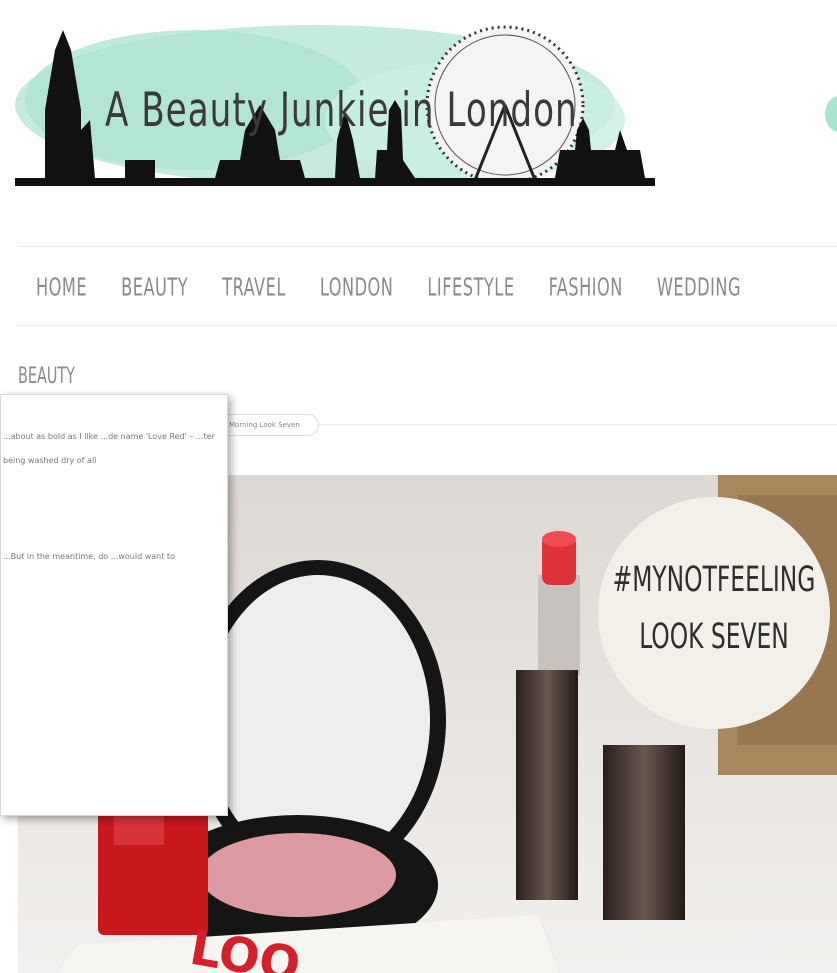 The image size is (837, 973). Describe the element at coordinates (714, 613) in the screenshot. I see `post-badge: #MYNOTFEELING LOOK SEVEN` at that location.